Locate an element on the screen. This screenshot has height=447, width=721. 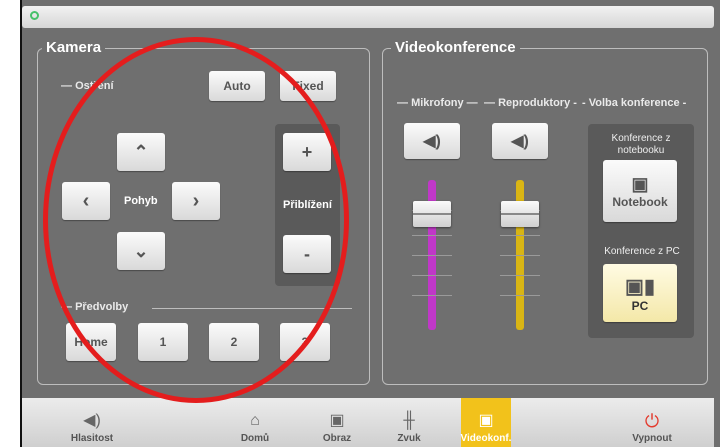
nav-label: Domů is located at coordinates (255, 438).